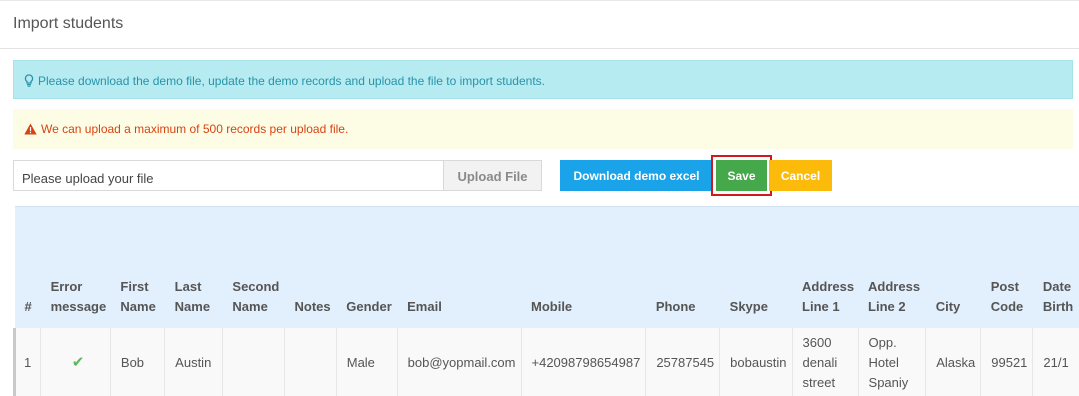 The image size is (1079, 396). Describe the element at coordinates (1058, 306) in the screenshot. I see `col-header-line2: Birth` at that location.